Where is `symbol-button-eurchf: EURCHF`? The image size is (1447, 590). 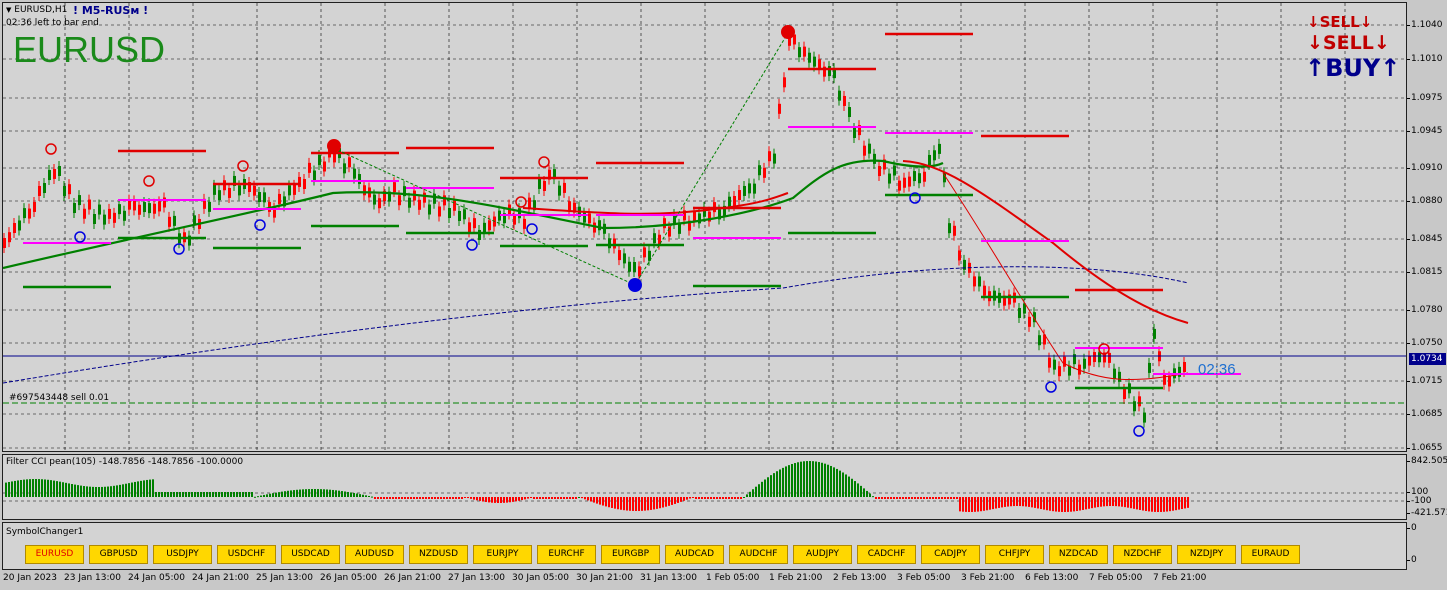 symbol-button-eurchf: EURCHF is located at coordinates (566, 554).